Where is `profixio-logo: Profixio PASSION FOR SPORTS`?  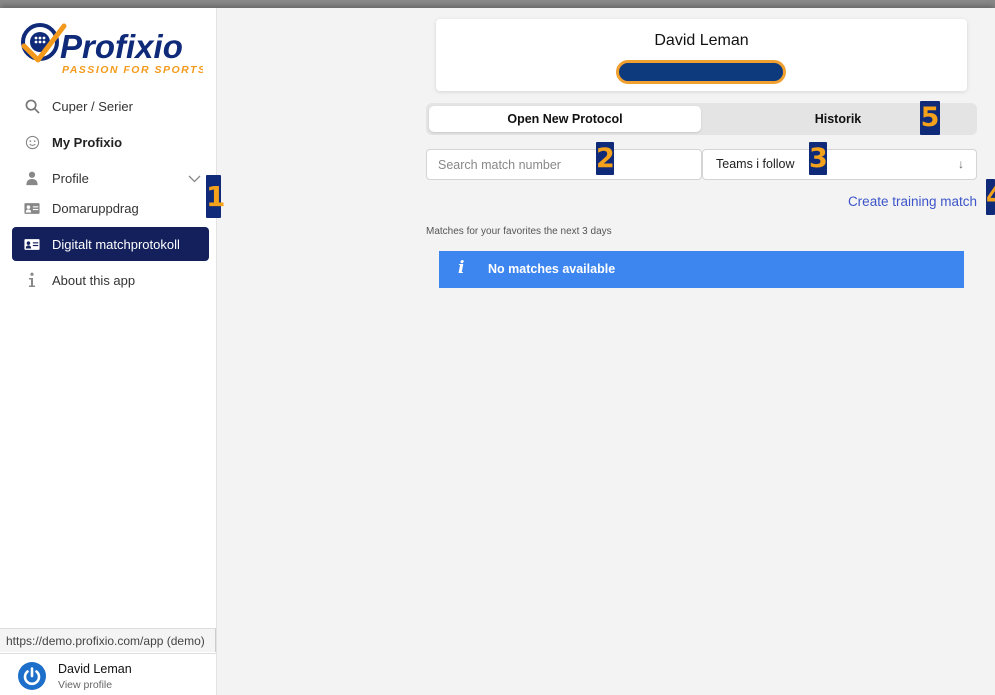 profixio-logo: Profixio PASSION FOR SPORTS is located at coordinates (110, 48).